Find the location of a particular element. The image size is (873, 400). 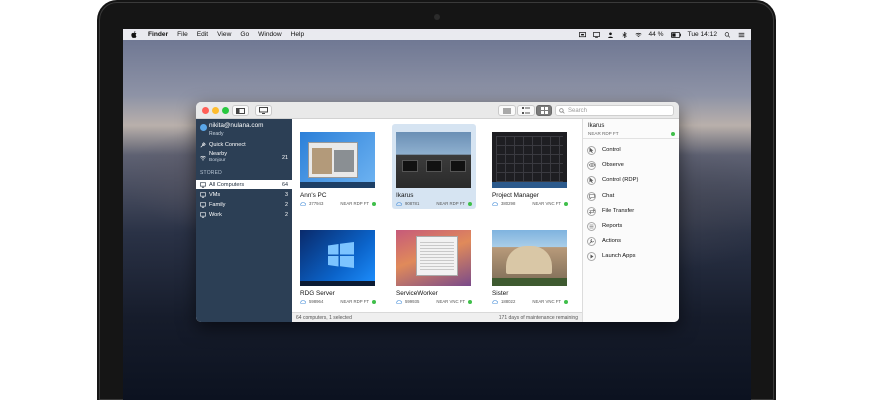

battery-percent: 44 % is located at coordinates (656, 34).